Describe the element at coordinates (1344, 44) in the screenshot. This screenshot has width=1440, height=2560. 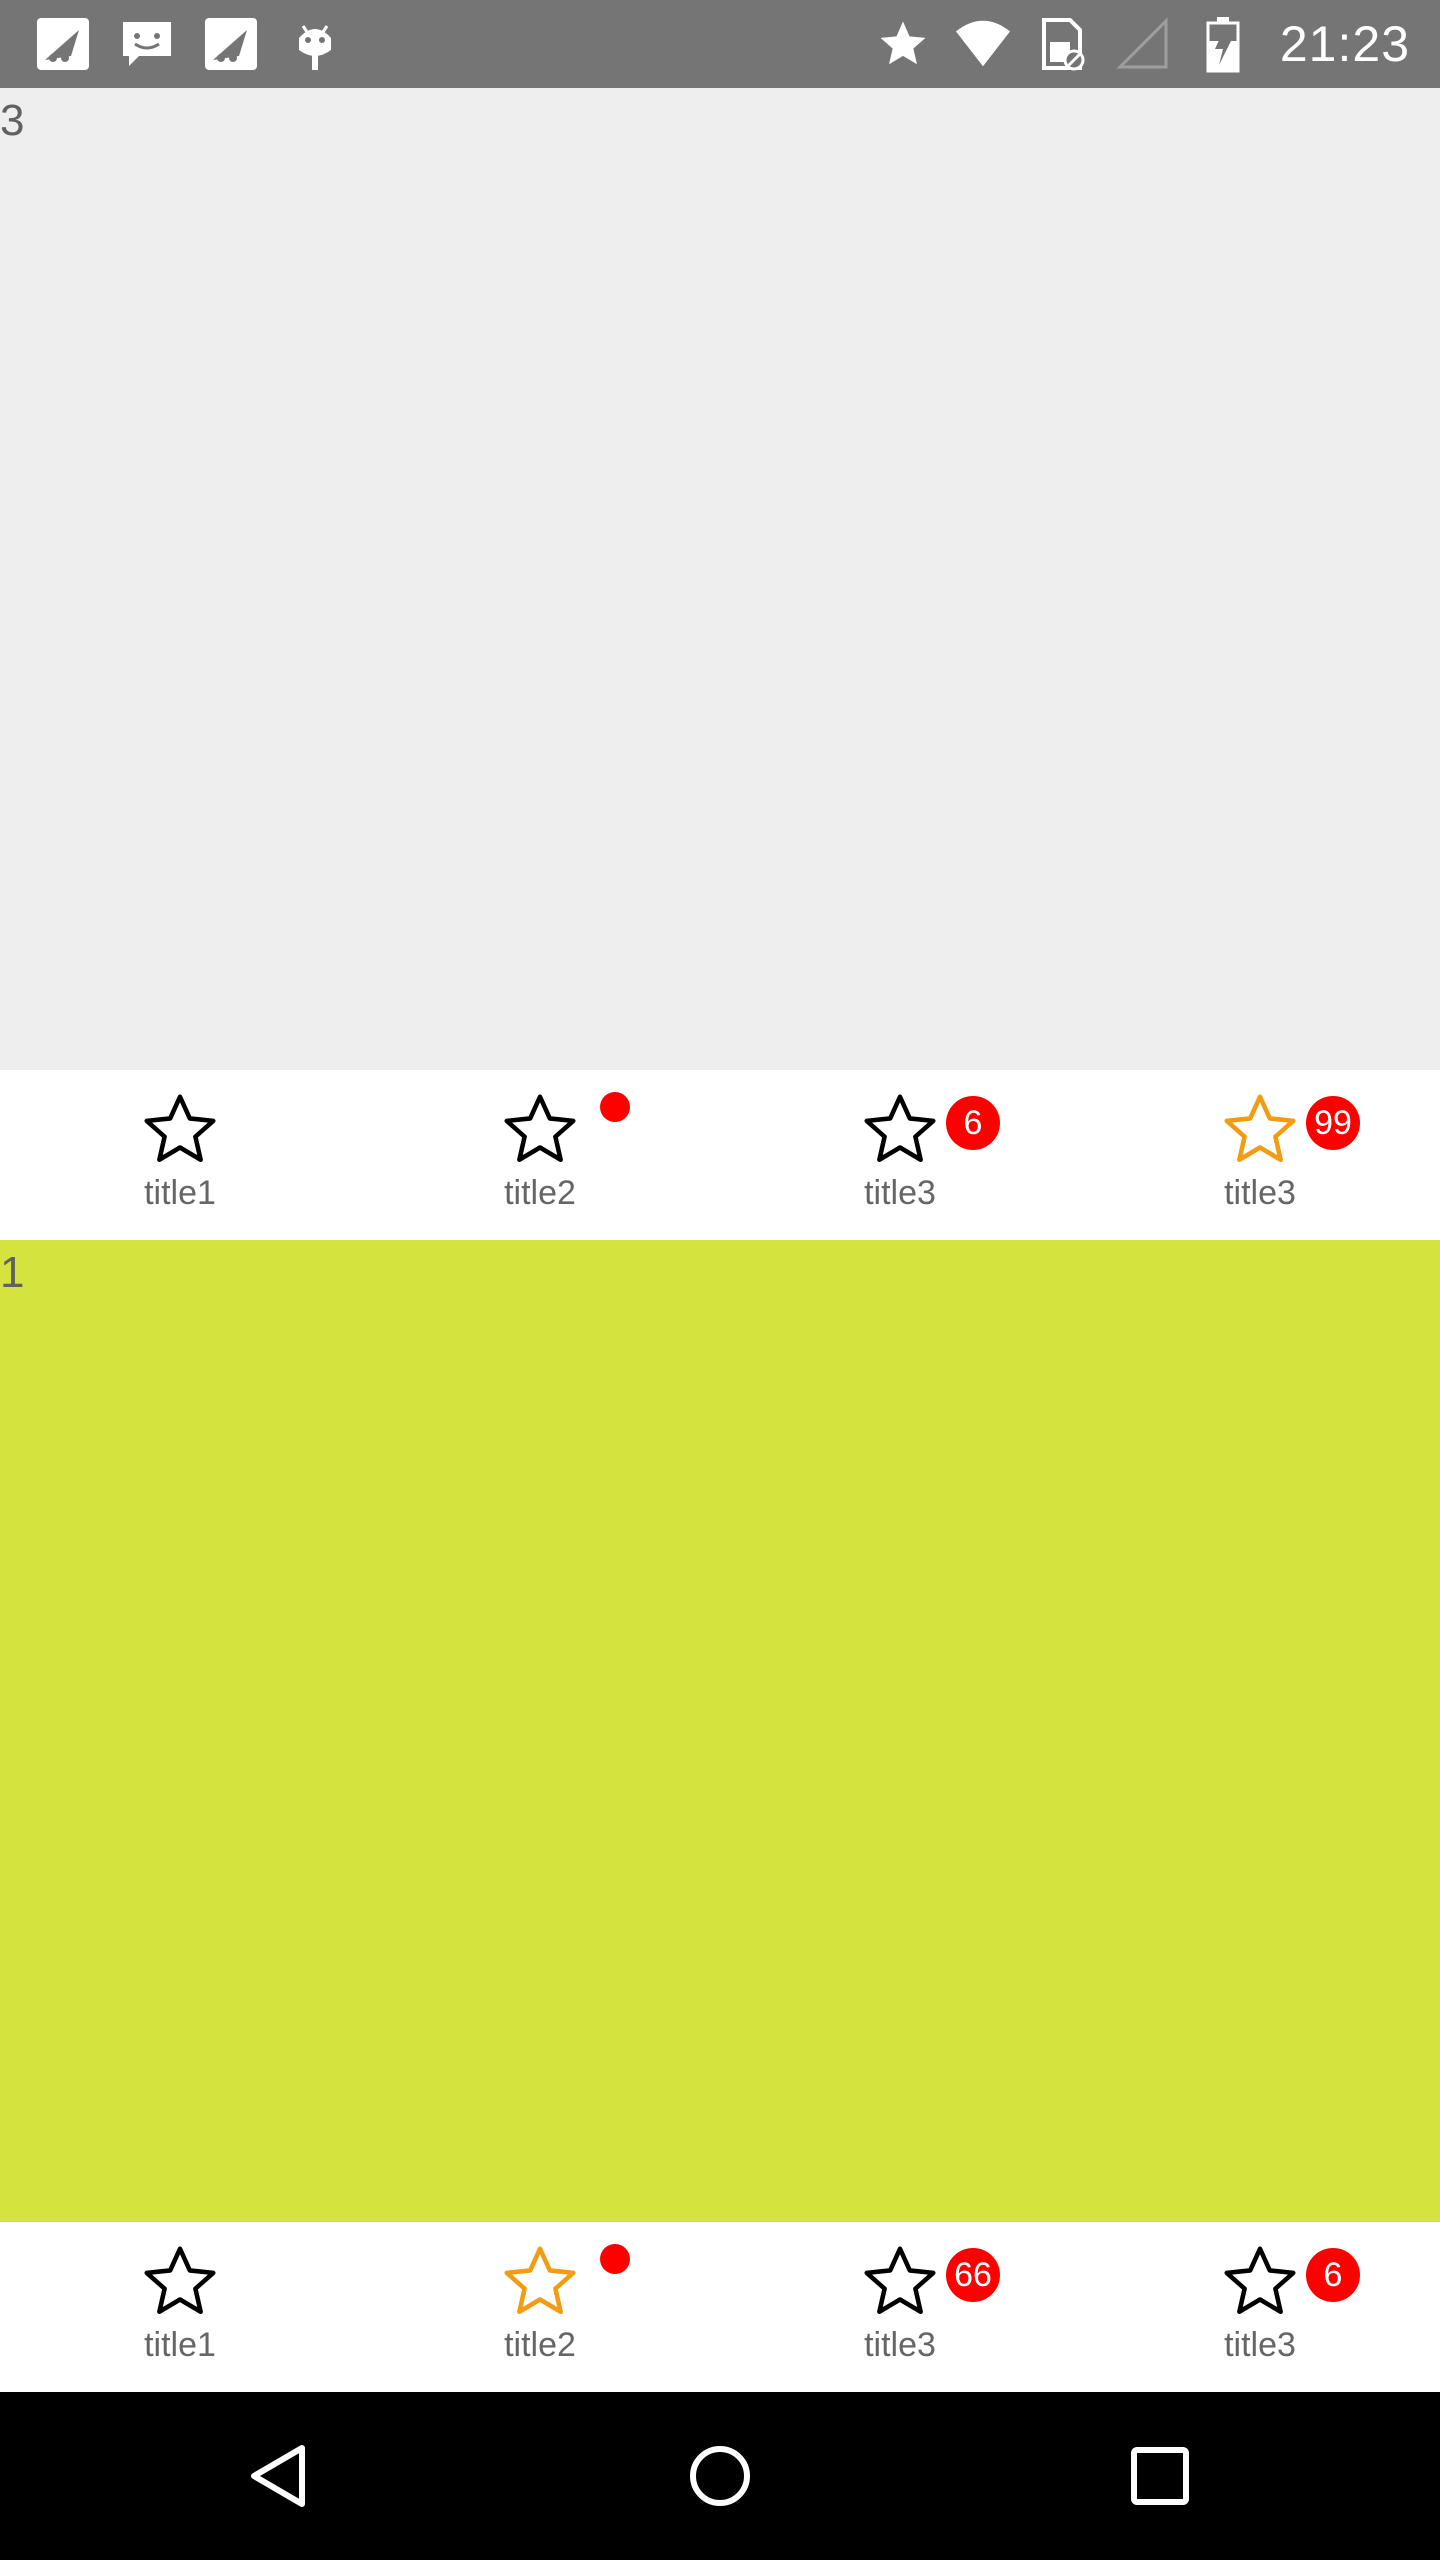
I see `status-time: 21:23` at that location.